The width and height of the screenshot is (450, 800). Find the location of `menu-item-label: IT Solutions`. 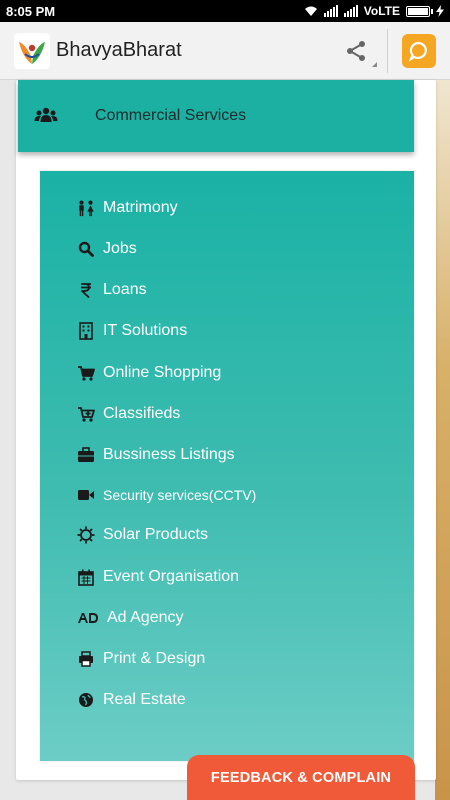

menu-item-label: IT Solutions is located at coordinates (145, 330).